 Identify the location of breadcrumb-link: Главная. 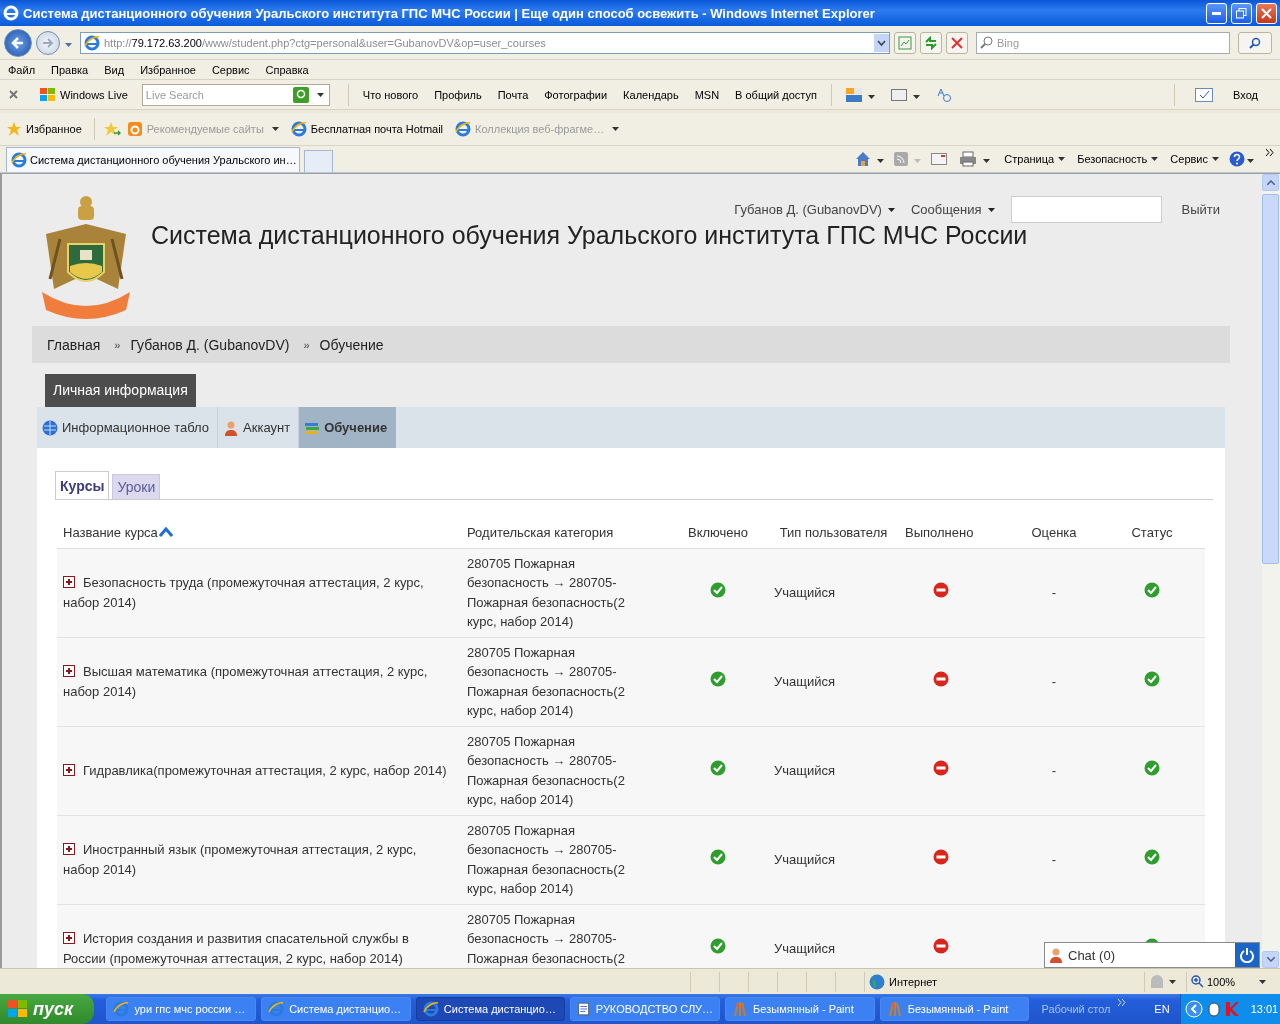
(74, 344).